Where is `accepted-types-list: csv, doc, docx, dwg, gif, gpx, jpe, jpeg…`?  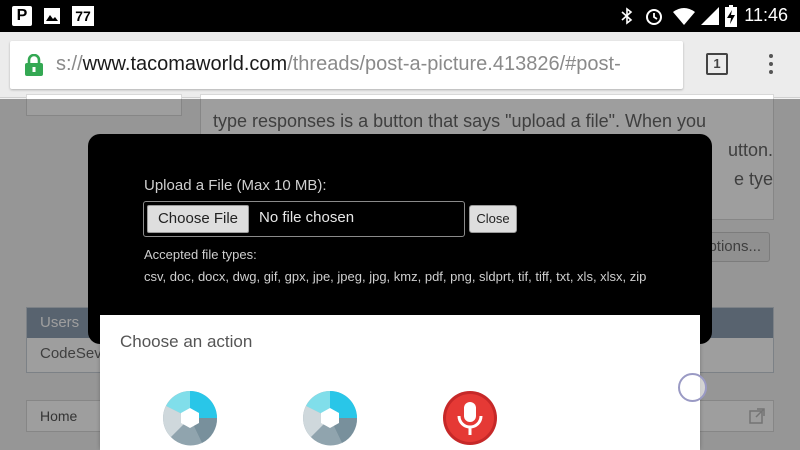
accepted-types-list: csv, doc, docx, dwg, gif, gpx, jpe, jpeg… is located at coordinates (395, 276).